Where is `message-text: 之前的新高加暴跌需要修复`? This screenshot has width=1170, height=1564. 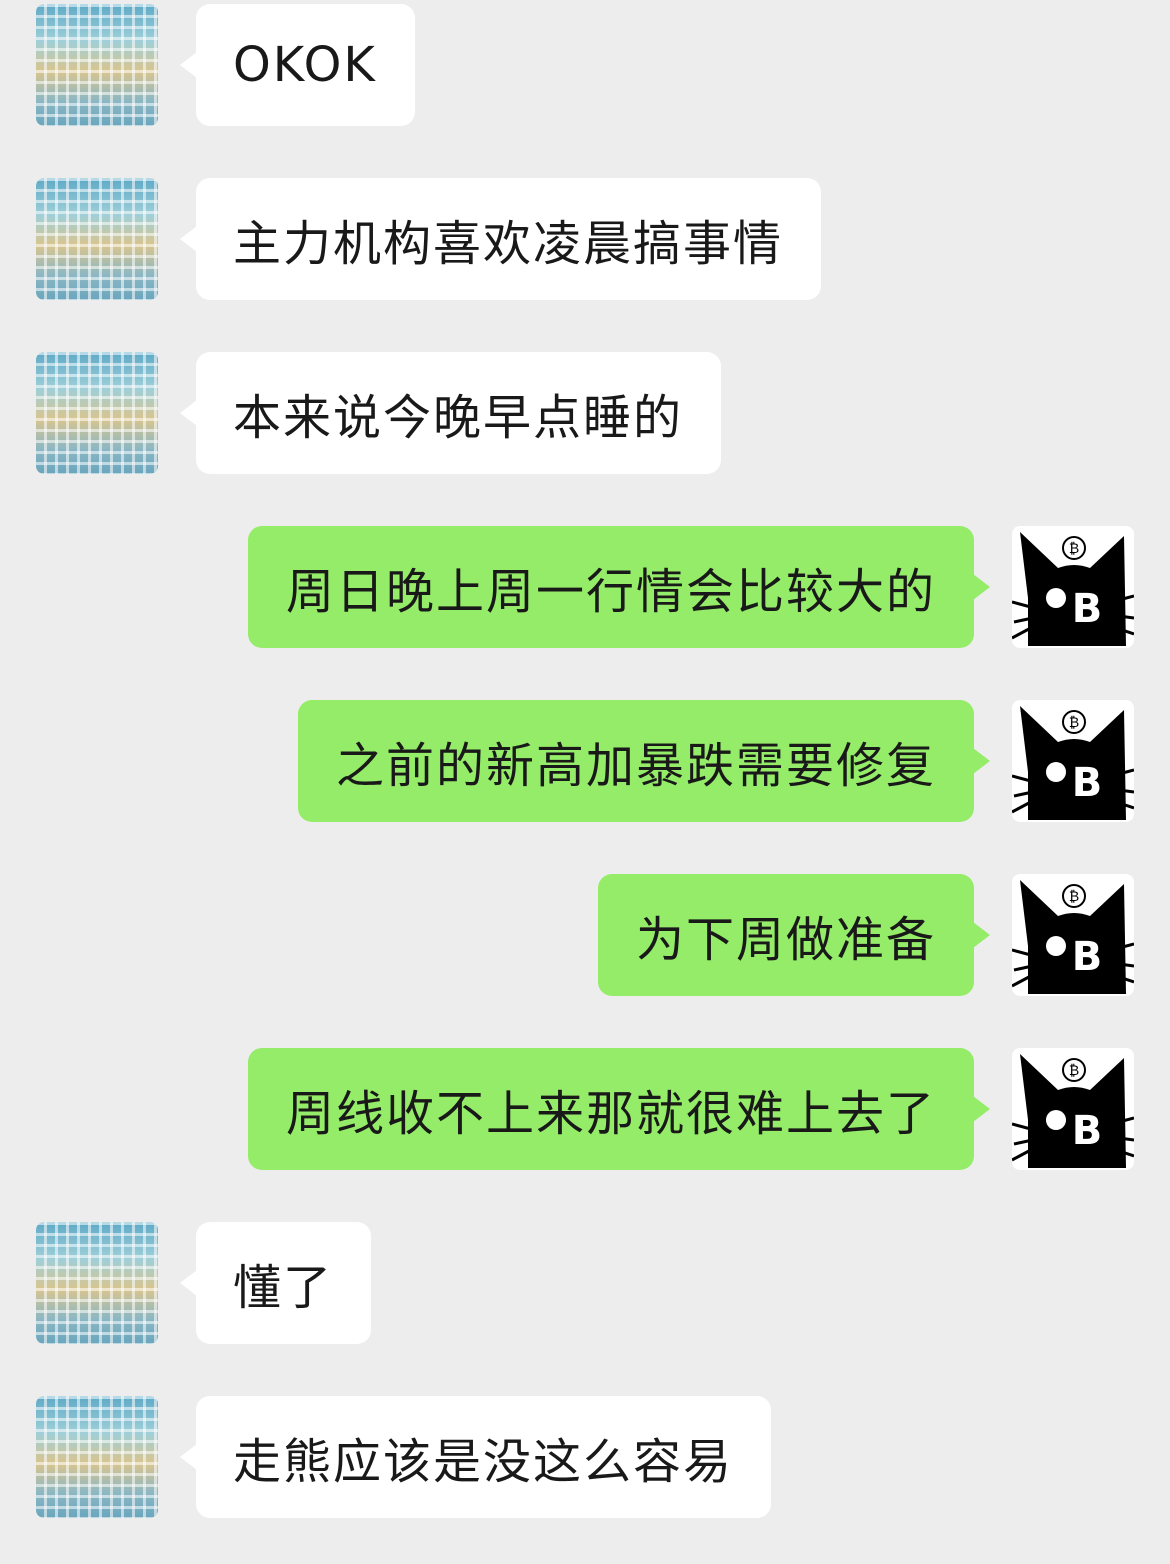
message-text: 之前的新高加暴跌需要修复 is located at coordinates (635, 766).